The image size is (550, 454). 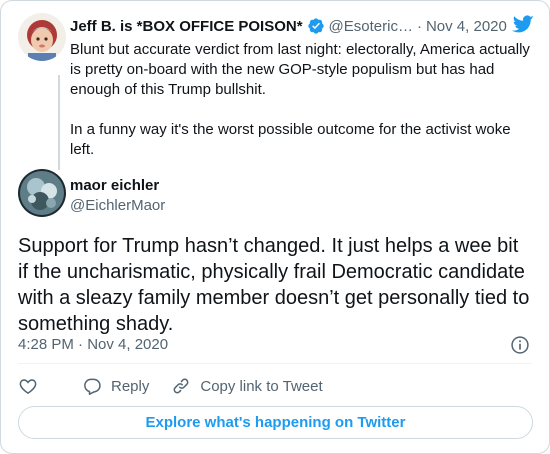 I want to click on thread-line, so click(x=59, y=122).